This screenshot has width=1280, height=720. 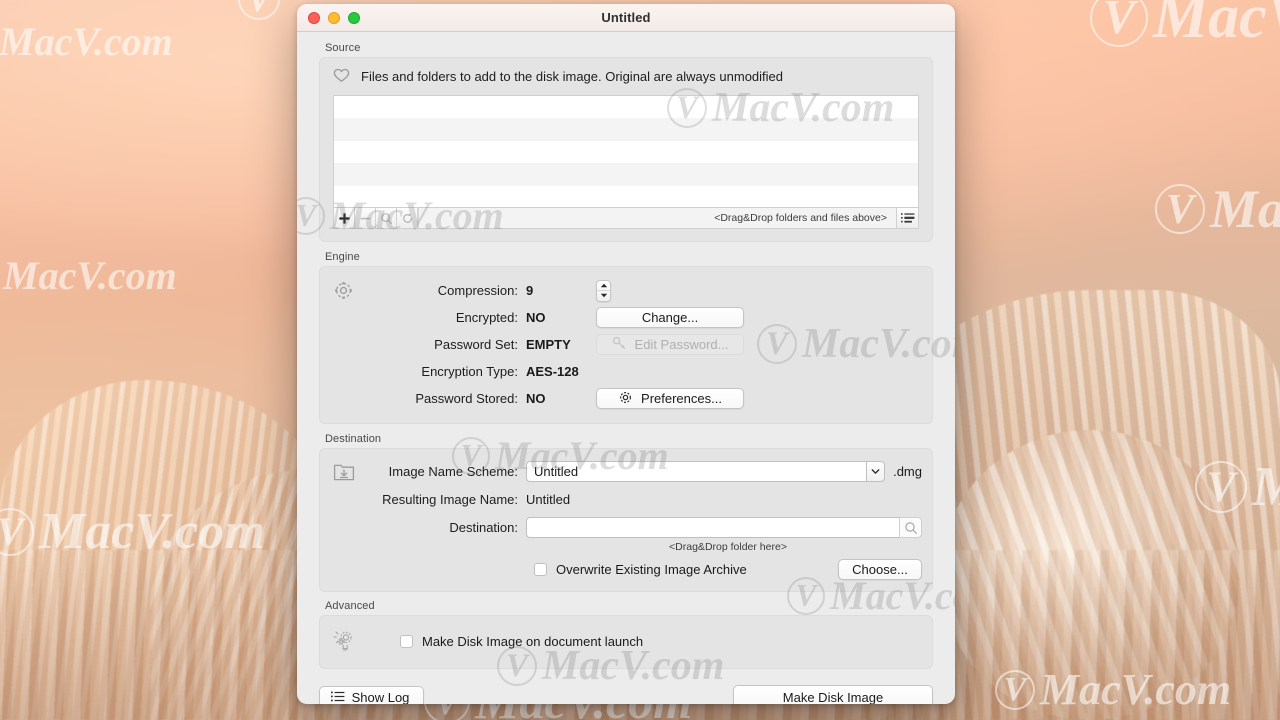 I want to click on encrypted-value: NO, so click(x=536, y=317).